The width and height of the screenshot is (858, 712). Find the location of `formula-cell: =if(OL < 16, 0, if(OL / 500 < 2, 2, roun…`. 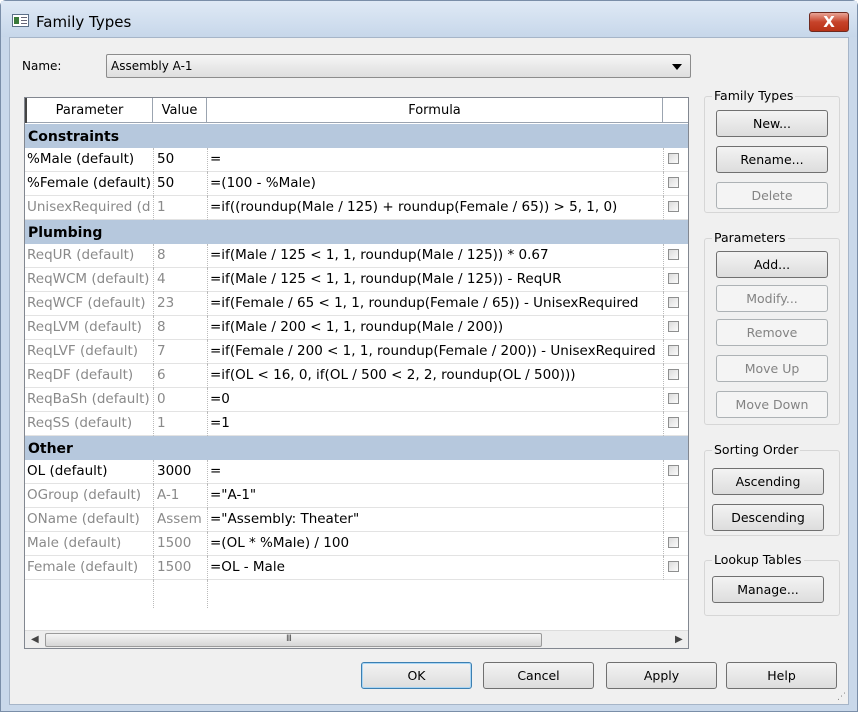

formula-cell: =if(OL < 16, 0, if(OL / 500 < 2, 2, roun… is located at coordinates (435, 376).